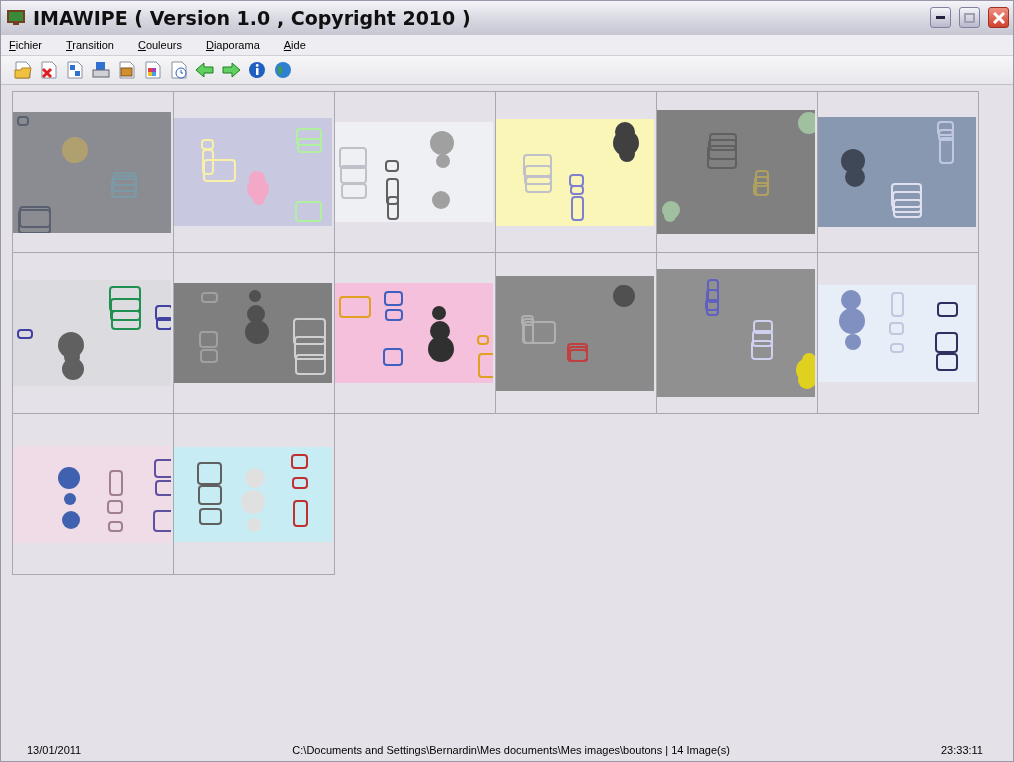 This screenshot has width=1014, height=762. What do you see at coordinates (962, 750) in the screenshot?
I see `status-time: 23:33:11` at bounding box center [962, 750].